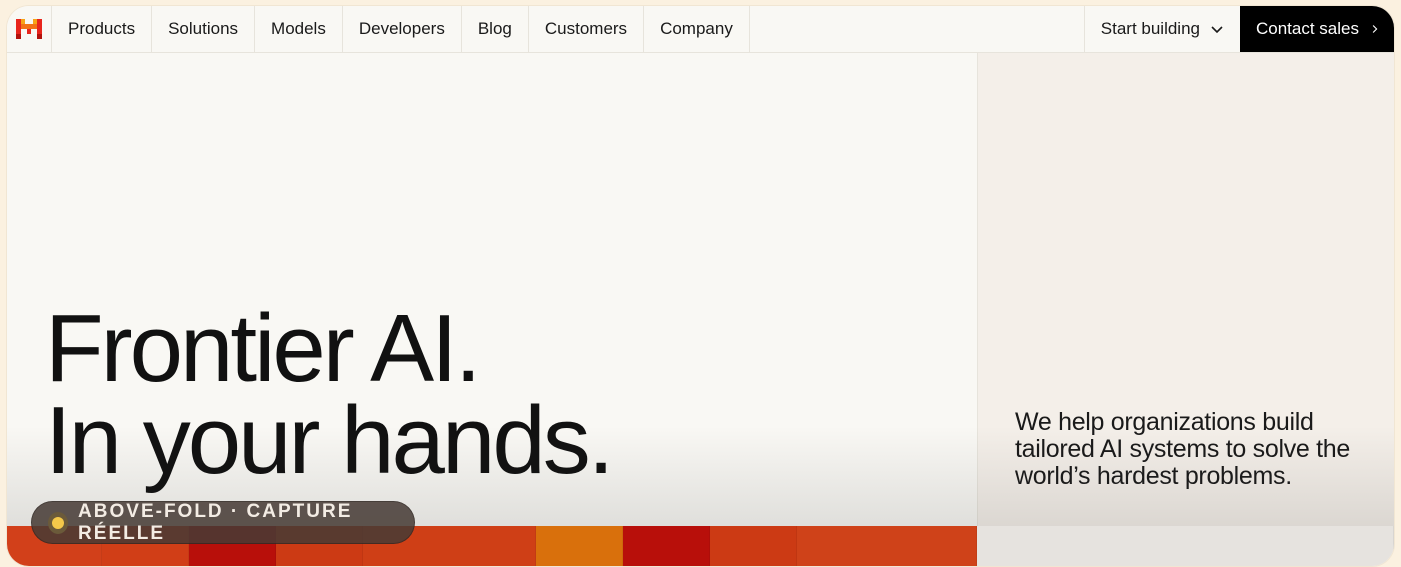 This screenshot has height=567, width=1401. I want to click on start-building-label: Start building, so click(1150, 28).